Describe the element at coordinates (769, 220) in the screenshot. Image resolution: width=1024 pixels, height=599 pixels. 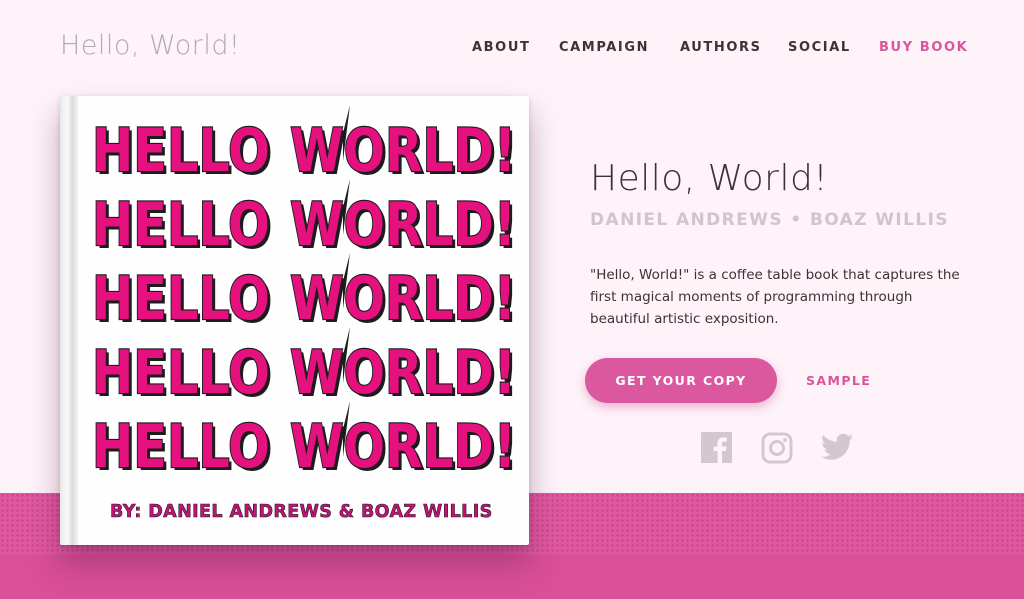
I see `book-authors: DANIEL ANDREWS • BOAZ WILLIS` at that location.